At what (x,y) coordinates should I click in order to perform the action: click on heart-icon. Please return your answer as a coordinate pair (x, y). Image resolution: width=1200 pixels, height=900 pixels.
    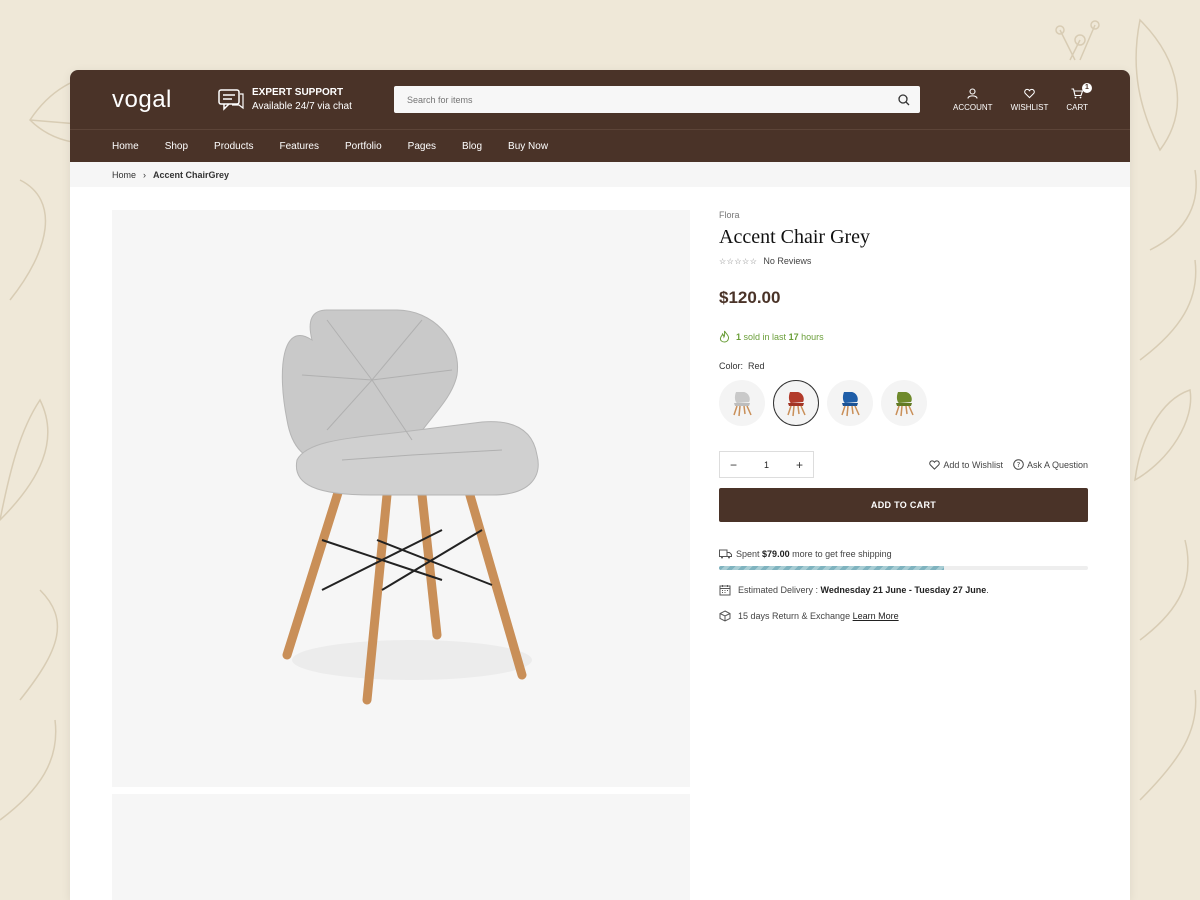
    Looking at the image, I should click on (1029, 93).